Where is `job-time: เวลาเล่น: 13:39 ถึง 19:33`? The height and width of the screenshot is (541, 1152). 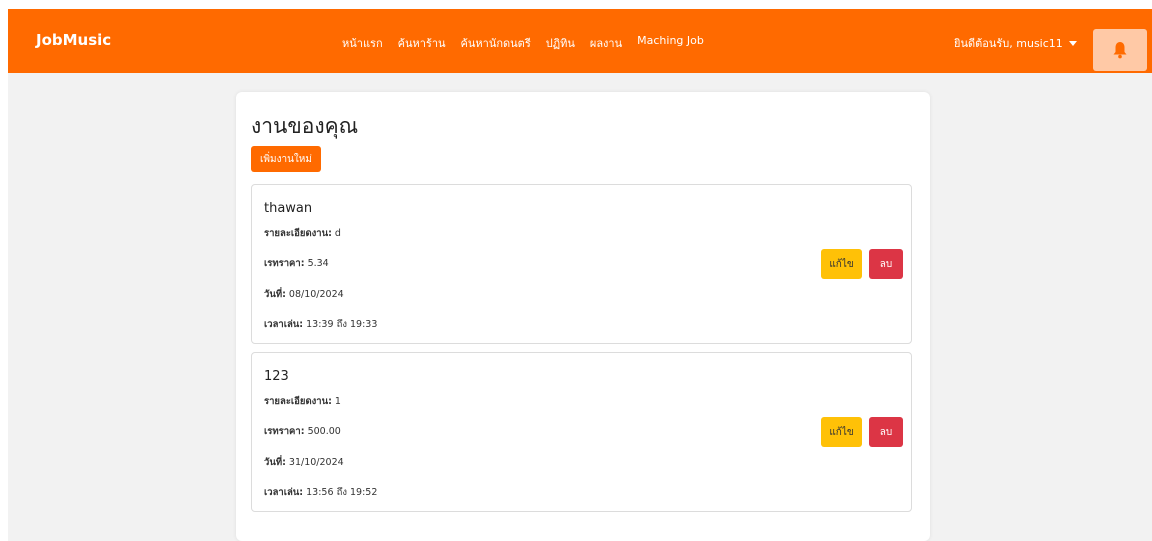
job-time: เวลาเล่น: 13:39 ถึง 19:33 is located at coordinates (320, 324).